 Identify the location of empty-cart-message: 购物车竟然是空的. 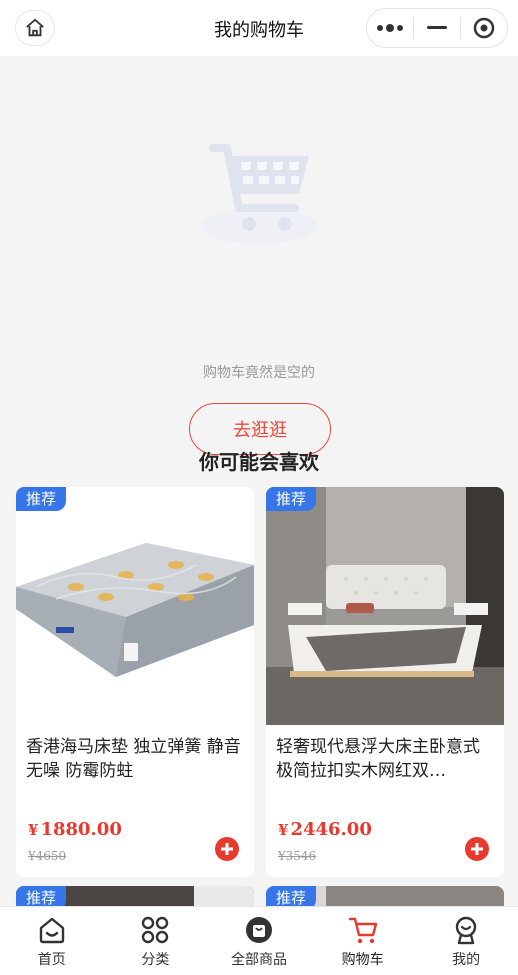
(259, 373).